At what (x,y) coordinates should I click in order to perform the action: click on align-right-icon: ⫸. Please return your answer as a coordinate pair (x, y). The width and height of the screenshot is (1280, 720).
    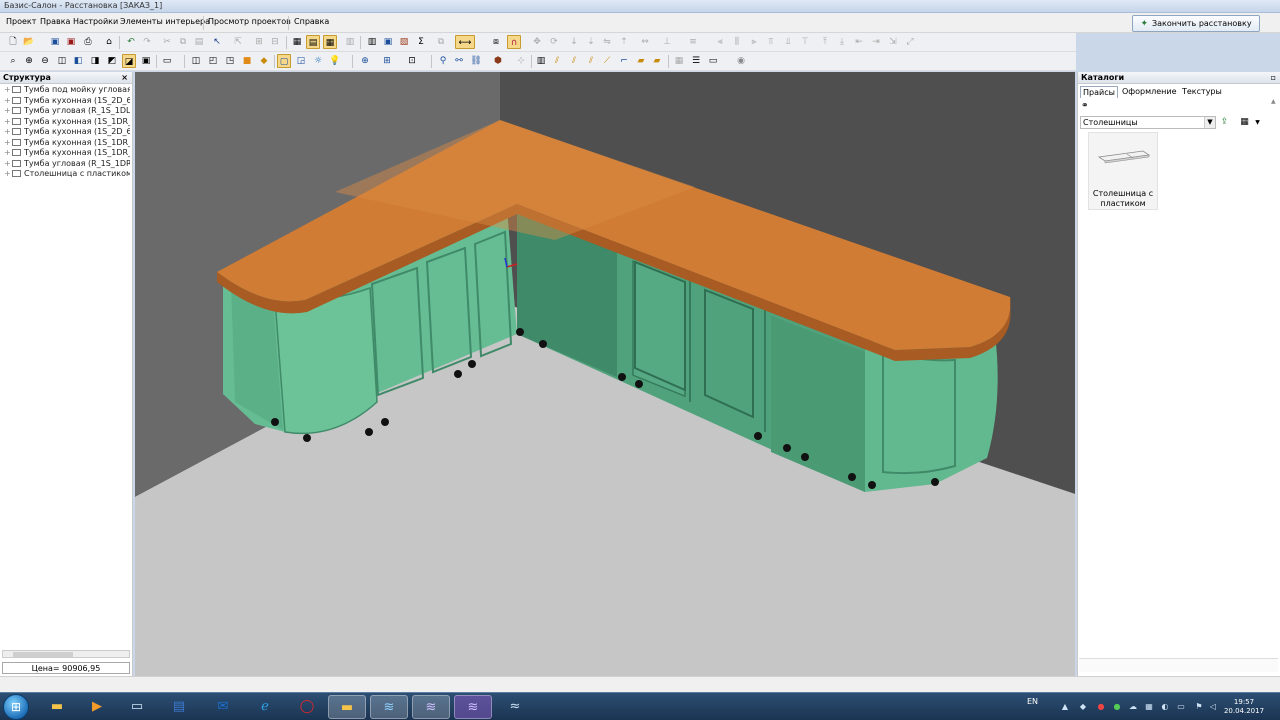
    Looking at the image, I should click on (754, 42).